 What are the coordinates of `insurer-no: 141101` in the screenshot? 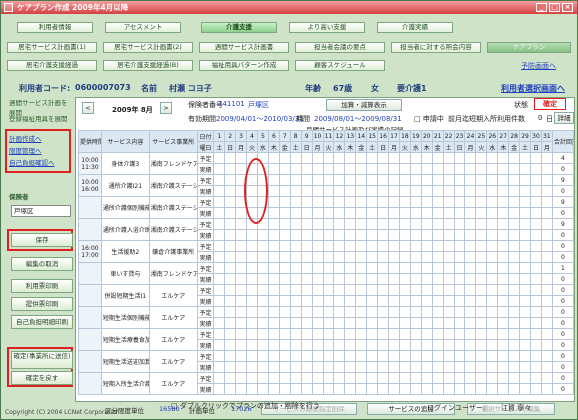 It's located at (231, 104).